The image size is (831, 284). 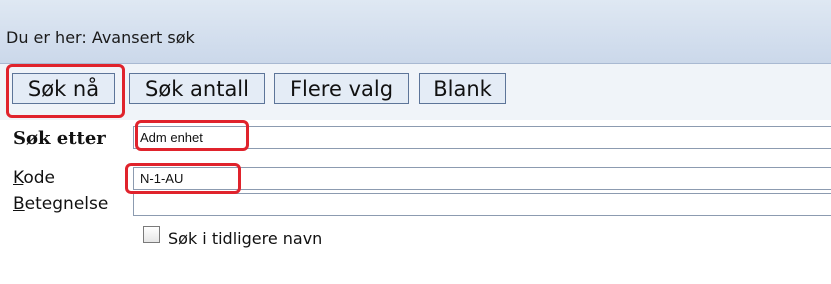 I want to click on previous-names-checkbox, so click(x=151, y=234).